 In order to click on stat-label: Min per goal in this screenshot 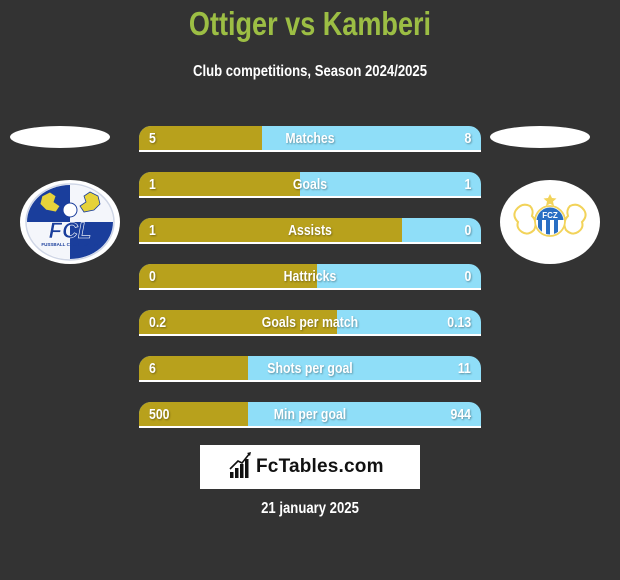, I will do `click(310, 414)`.